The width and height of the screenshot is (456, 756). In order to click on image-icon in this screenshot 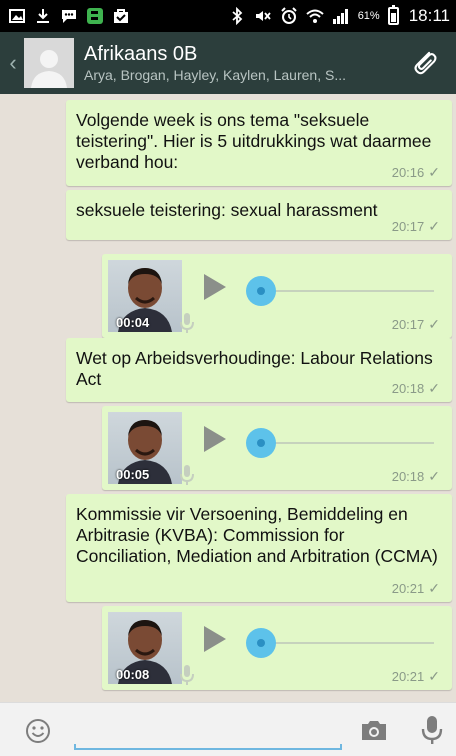, I will do `click(17, 16)`.